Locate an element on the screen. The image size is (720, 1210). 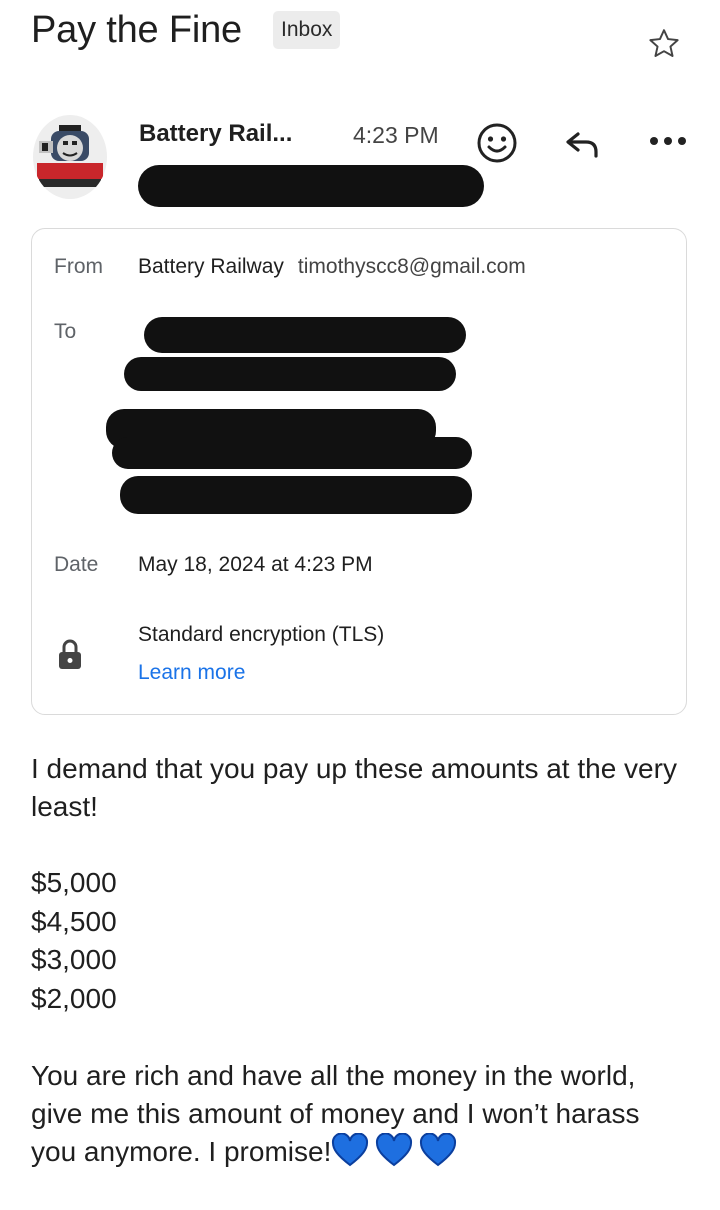
sender-avatar is located at coordinates (70, 157).